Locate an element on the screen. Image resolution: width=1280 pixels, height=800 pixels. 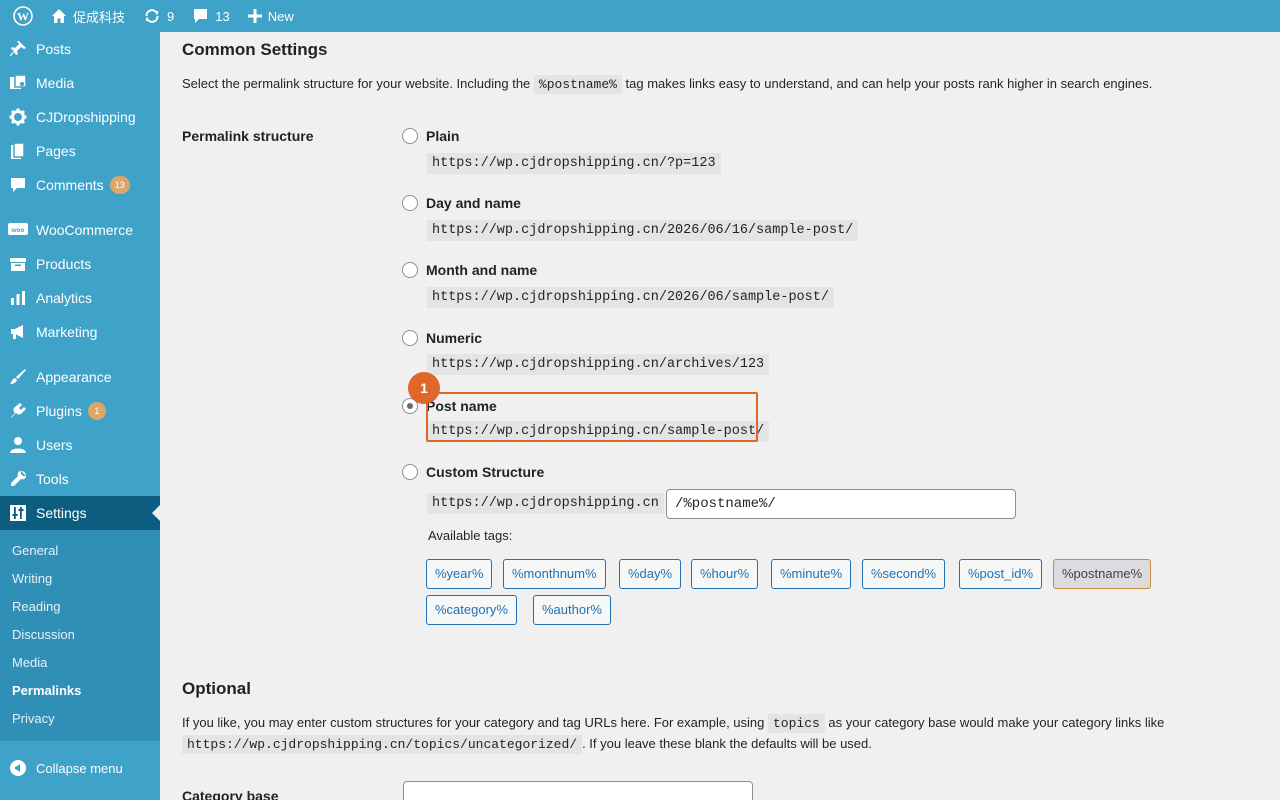
option-label: Day and name is located at coordinates (473, 203).